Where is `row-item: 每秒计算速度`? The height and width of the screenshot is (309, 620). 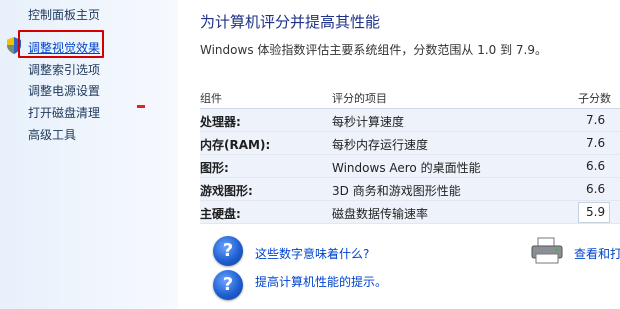 row-item: 每秒计算速度 is located at coordinates (368, 122).